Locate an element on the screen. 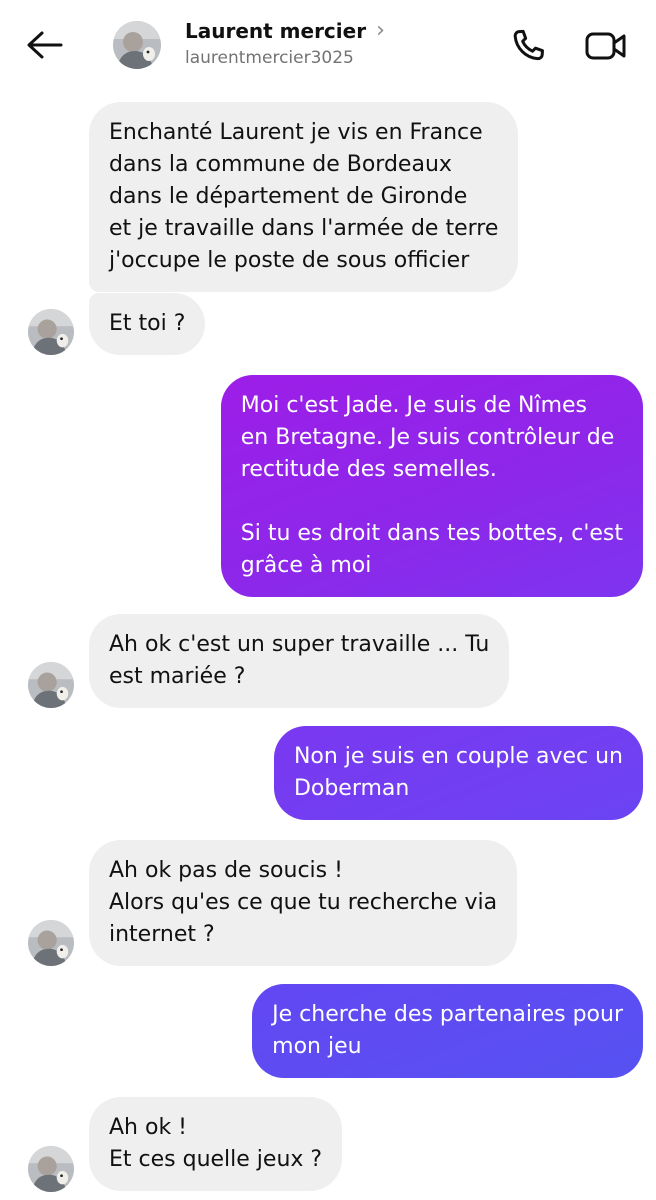 The width and height of the screenshot is (656, 1200). outgoing-message: Non je suis en couple avec un Doberman is located at coordinates (458, 773).